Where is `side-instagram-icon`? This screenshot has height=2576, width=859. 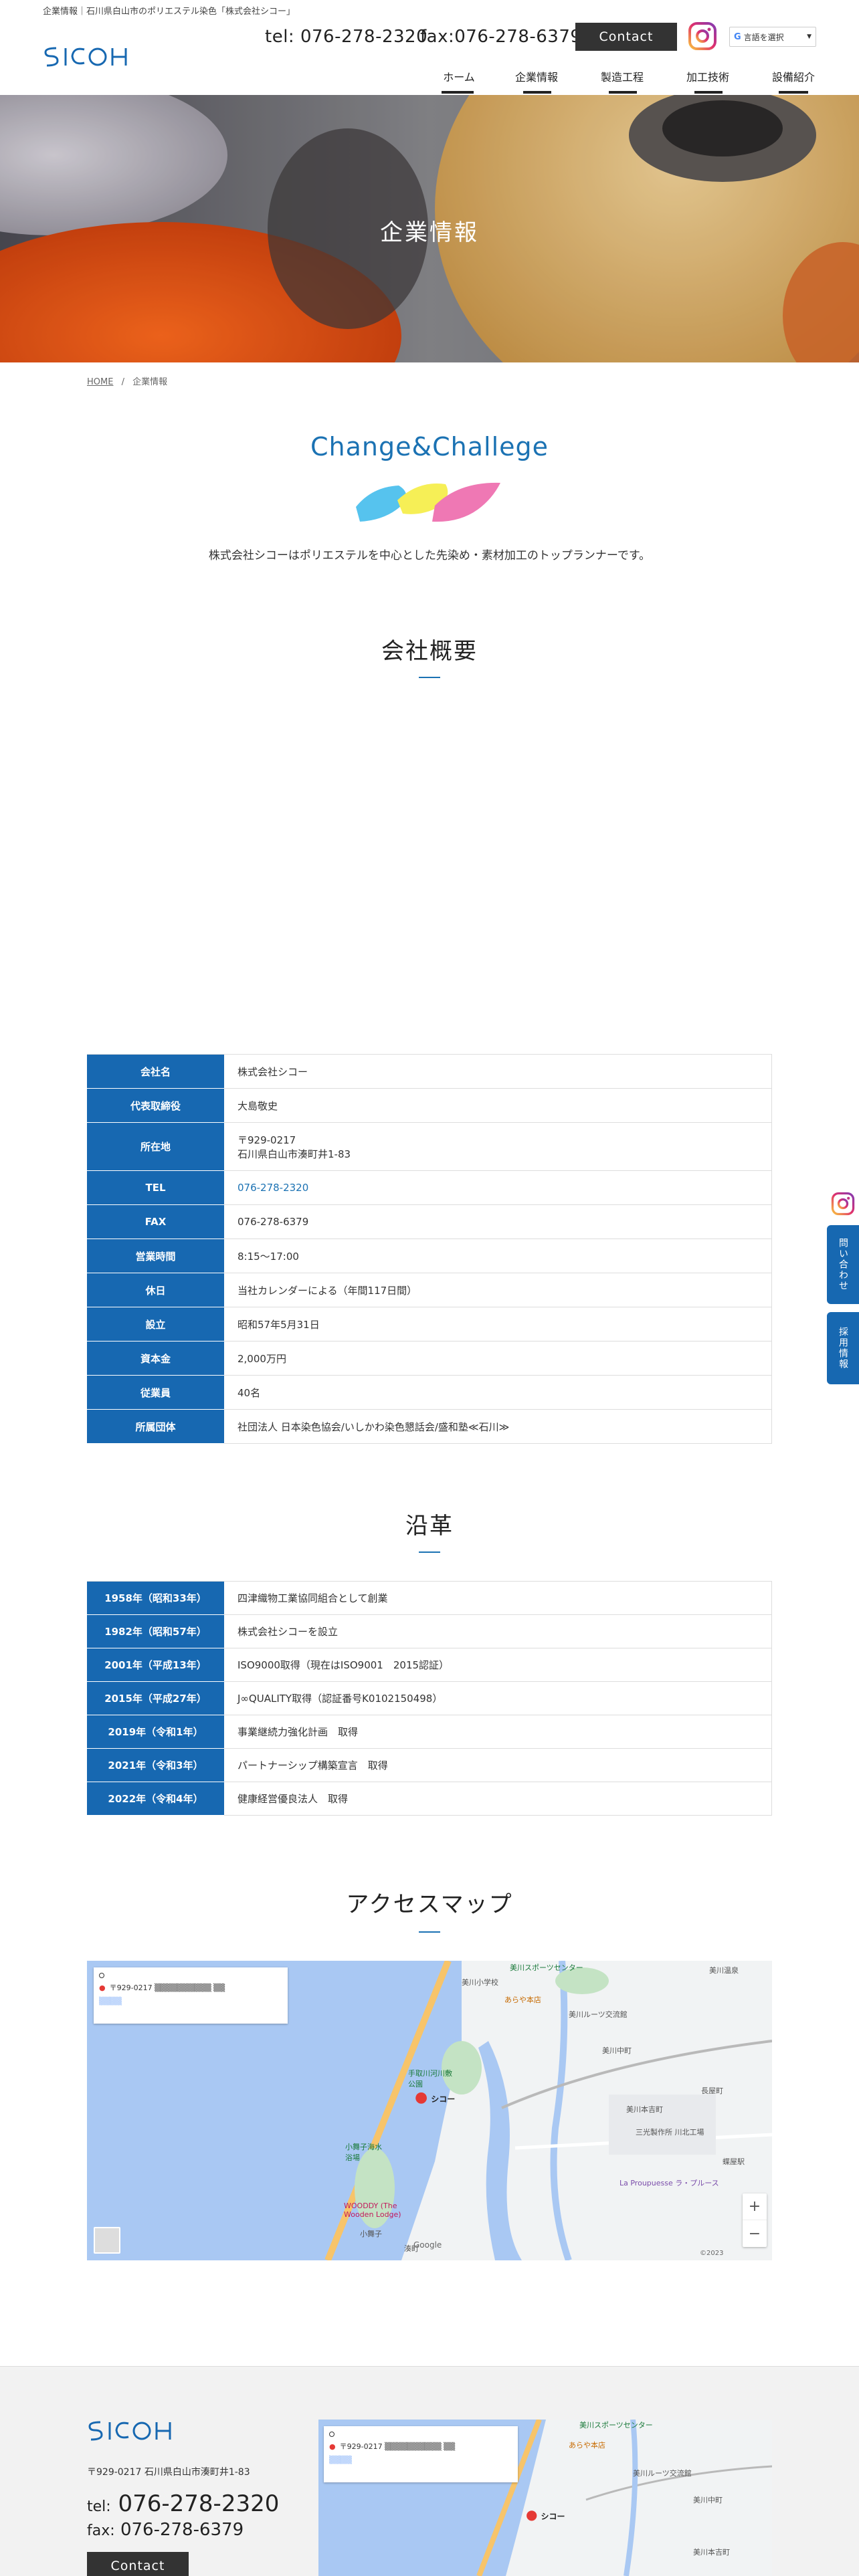 side-instagram-icon is located at coordinates (843, 1204).